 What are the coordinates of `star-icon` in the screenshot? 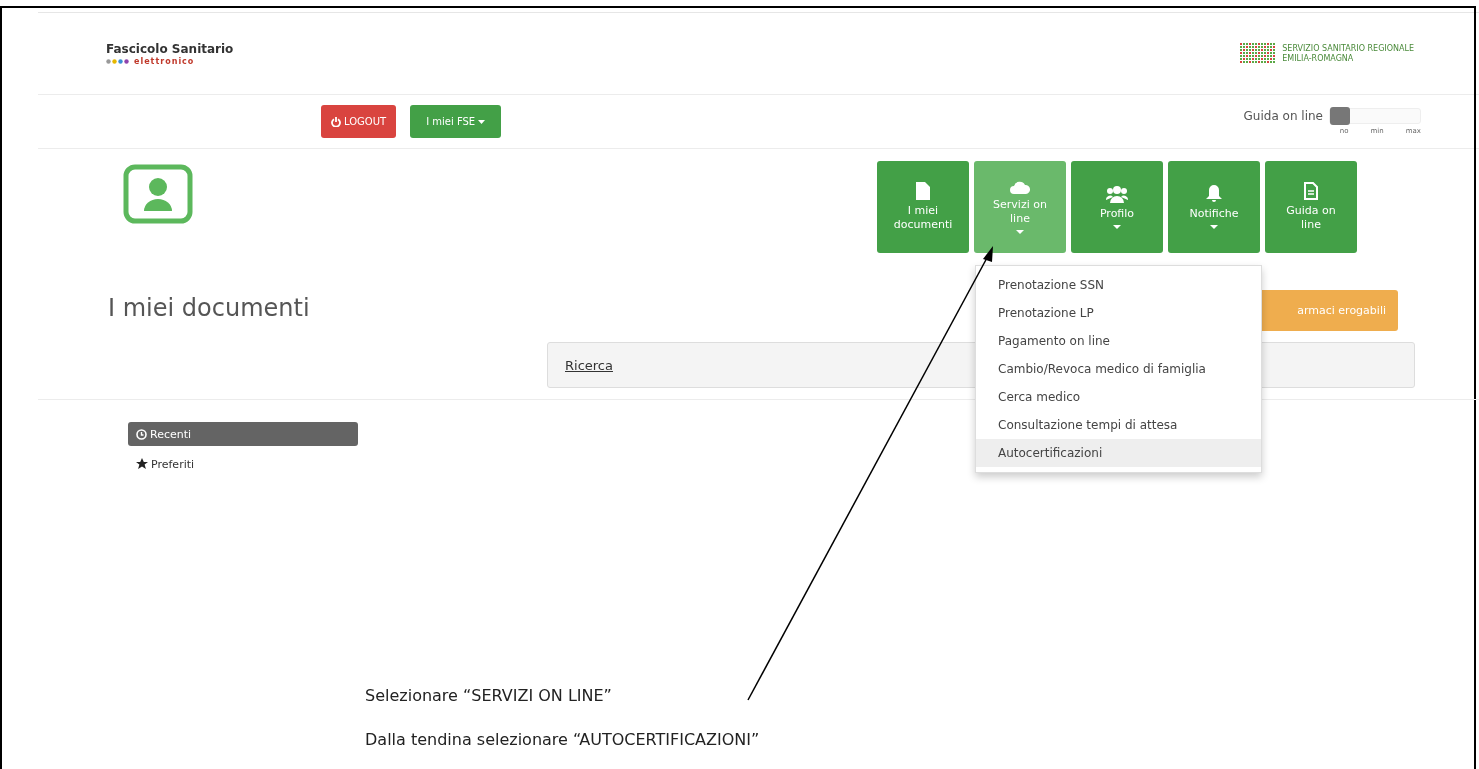 It's located at (142, 464).